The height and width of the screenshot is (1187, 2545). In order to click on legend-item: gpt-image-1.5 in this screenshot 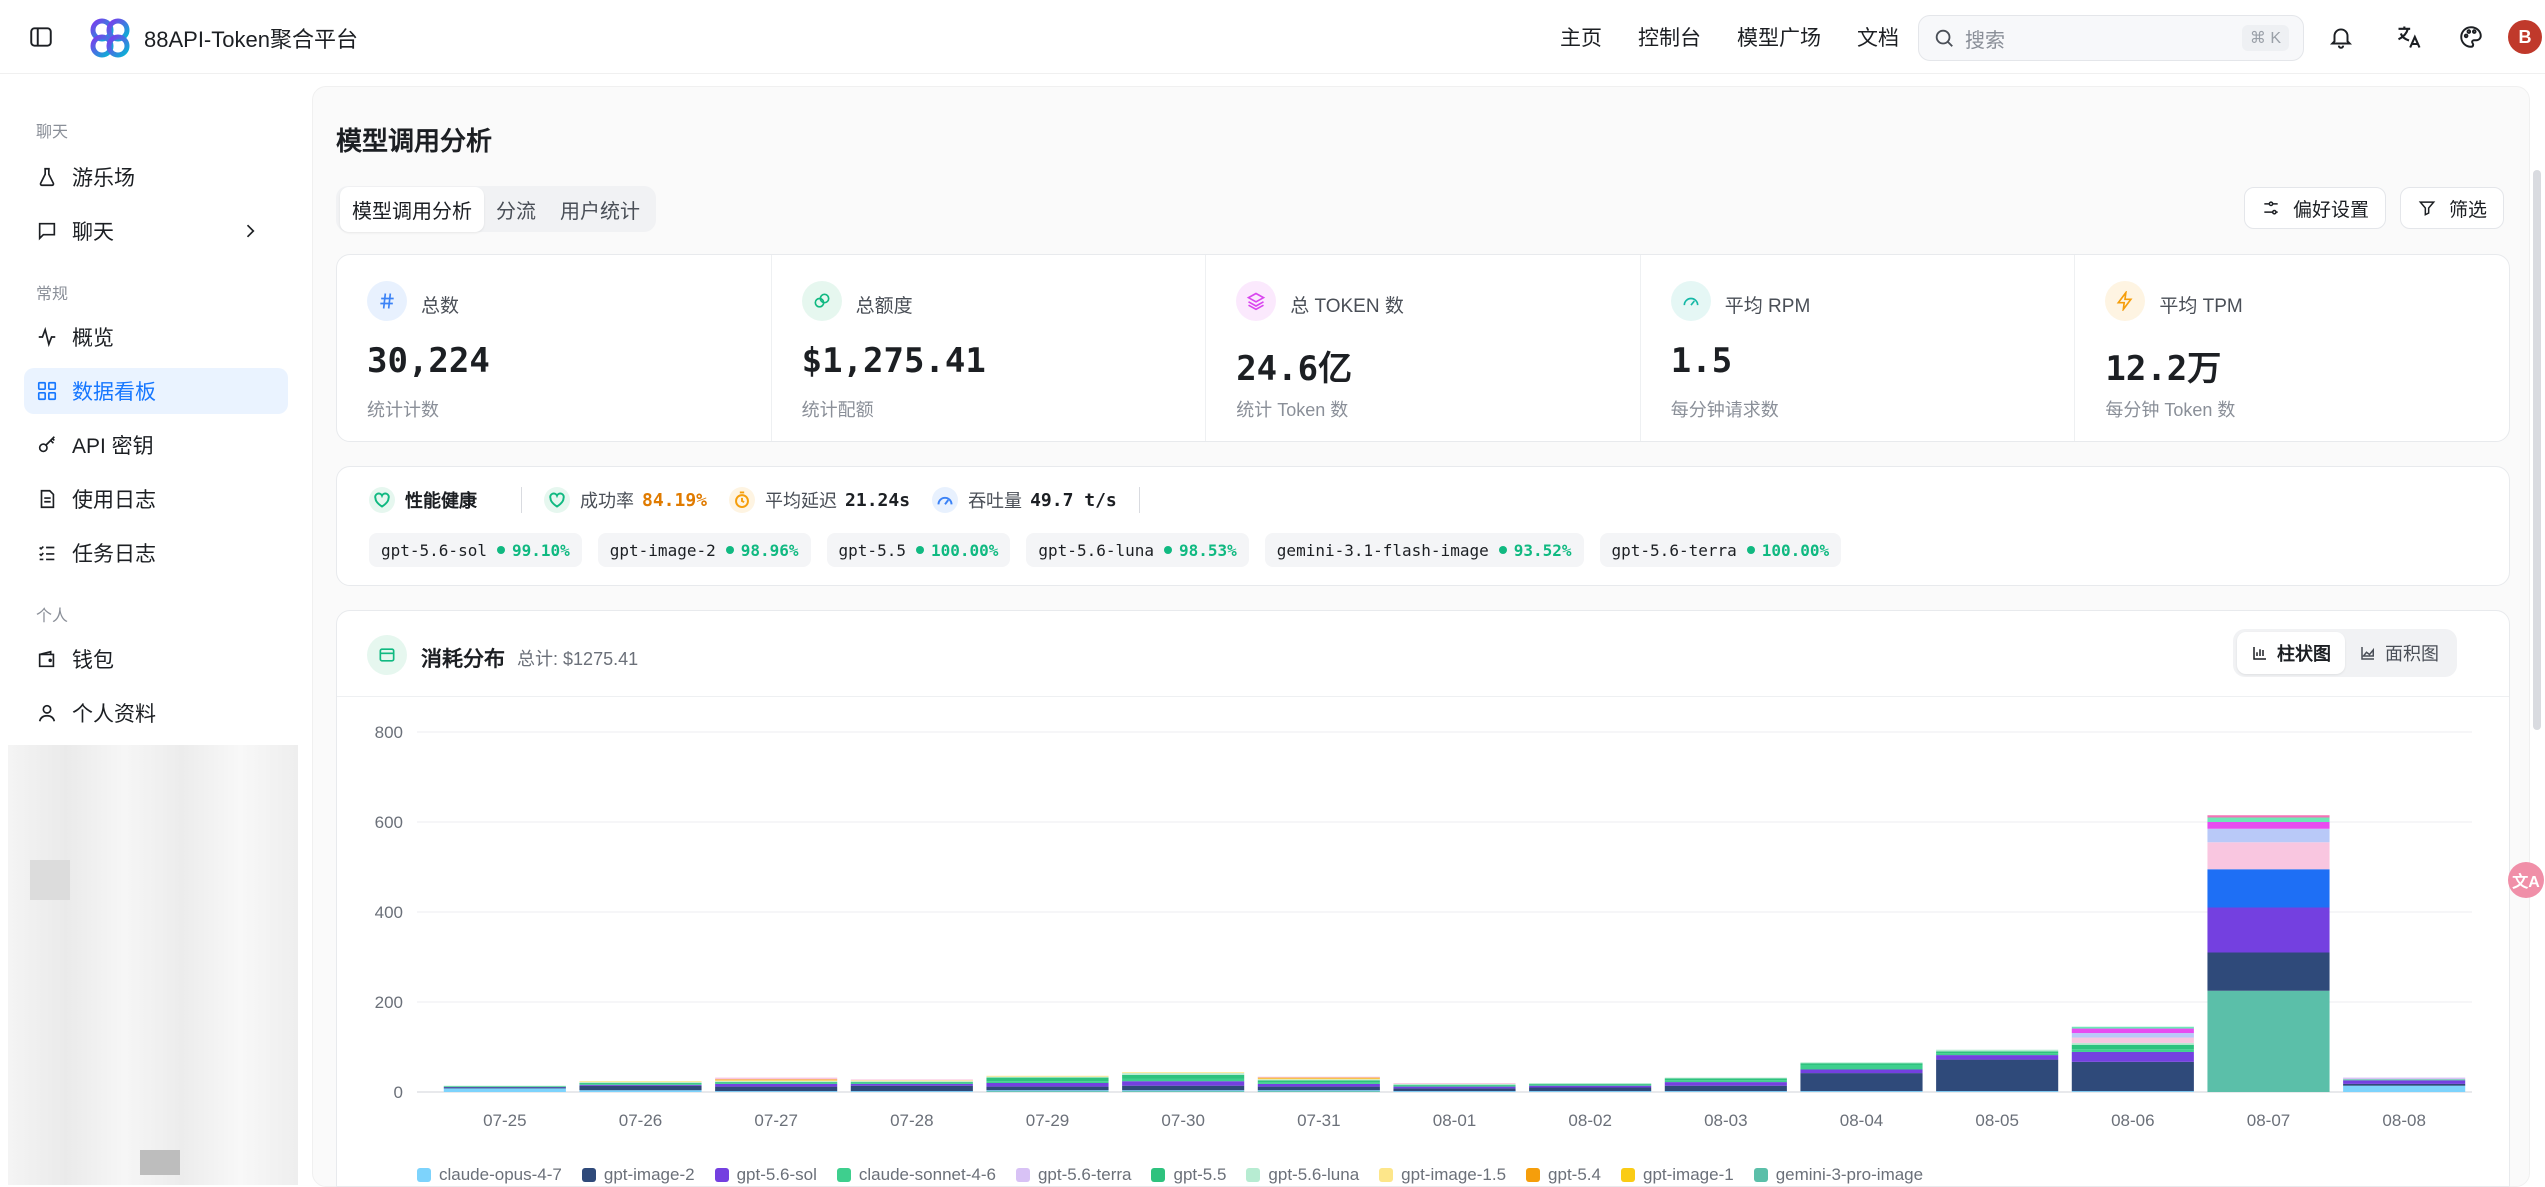, I will do `click(1442, 1175)`.